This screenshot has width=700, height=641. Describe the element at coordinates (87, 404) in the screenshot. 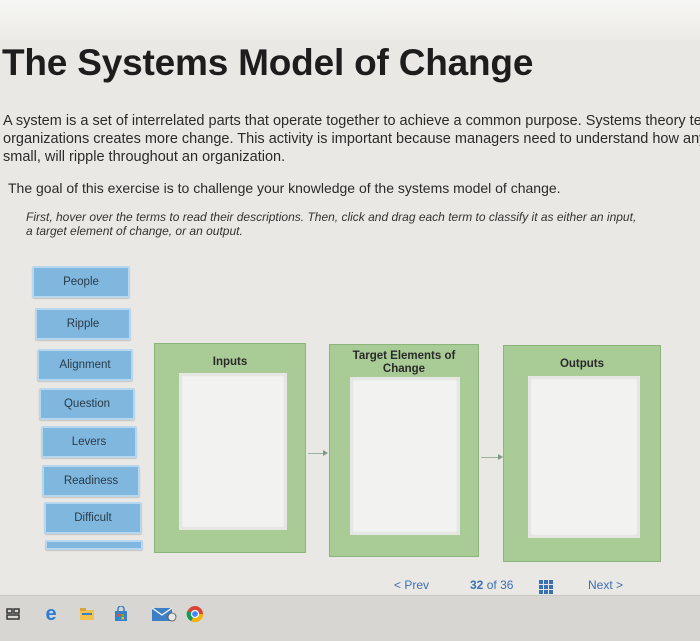

I see `term-question: Question` at that location.